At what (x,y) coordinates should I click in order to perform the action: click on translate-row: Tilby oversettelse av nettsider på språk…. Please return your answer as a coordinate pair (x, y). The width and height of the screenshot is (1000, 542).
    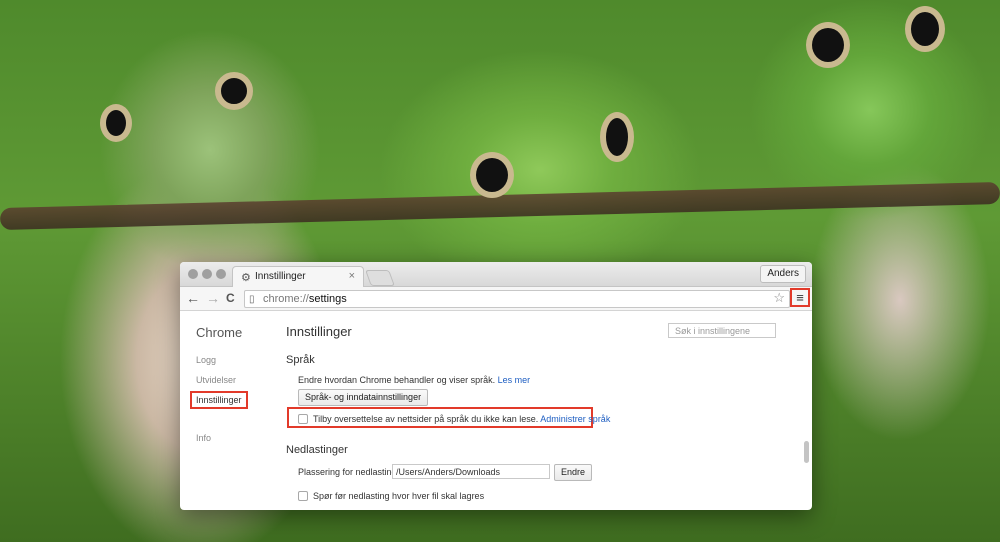
    Looking at the image, I should click on (461, 419).